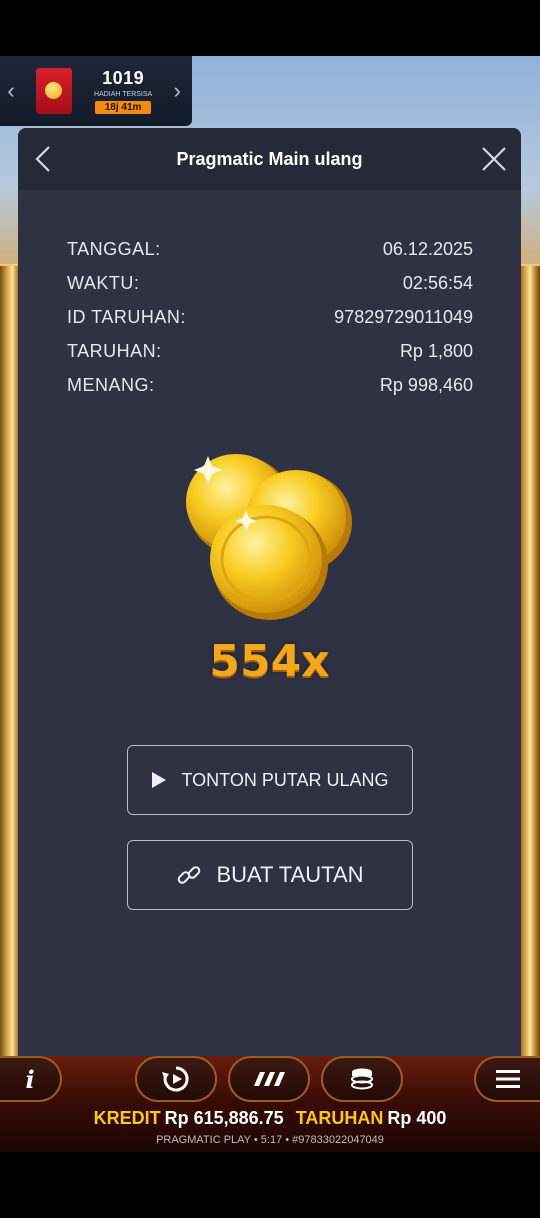 This screenshot has width=540, height=1218. Describe the element at coordinates (269, 537) in the screenshot. I see `gold-coins-icon` at that location.